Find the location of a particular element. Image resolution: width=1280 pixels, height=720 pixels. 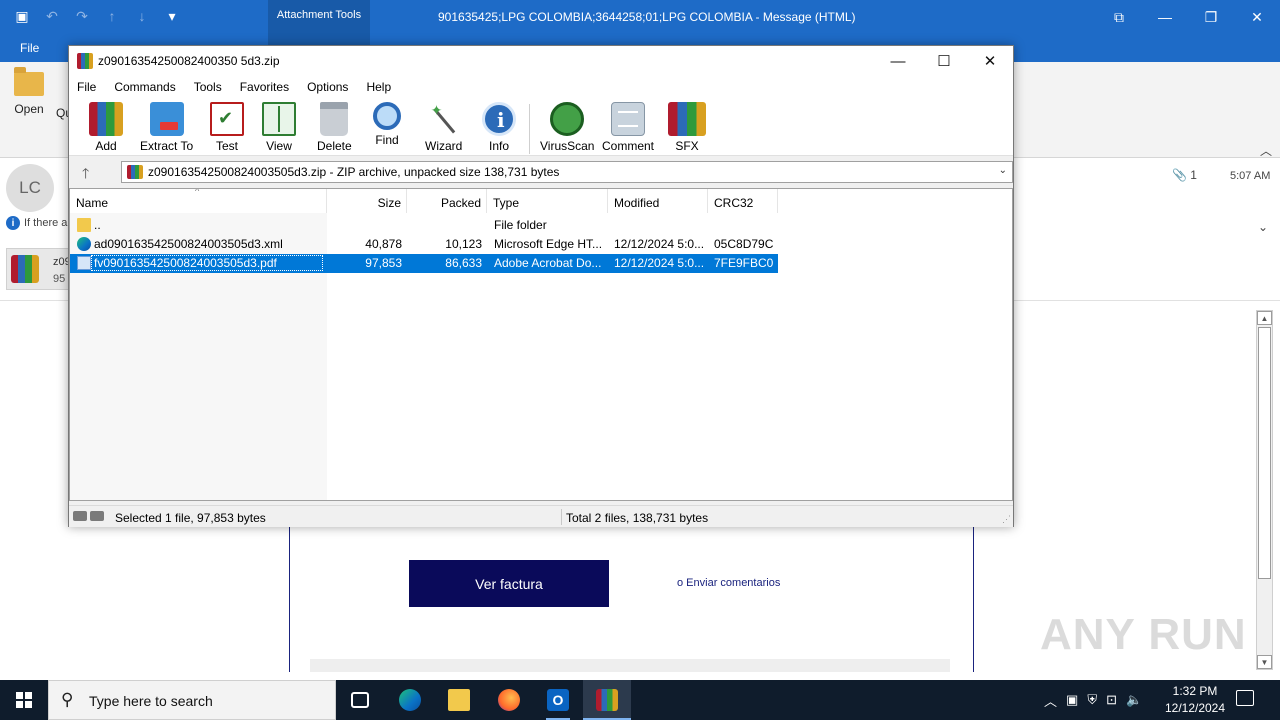

column-header-crc32: CRC32 is located at coordinates (743, 201).